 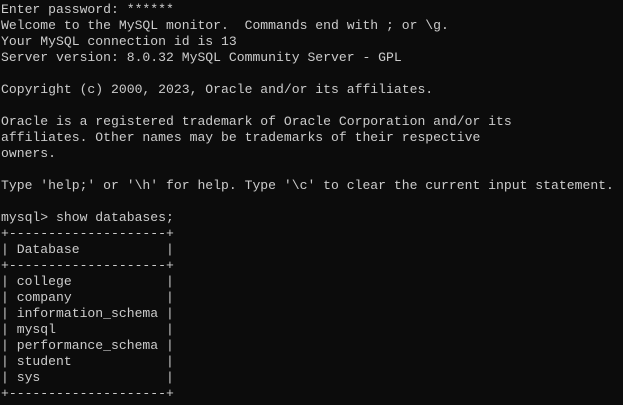 I want to click on table-row: | sys |, so click(x=87, y=377).